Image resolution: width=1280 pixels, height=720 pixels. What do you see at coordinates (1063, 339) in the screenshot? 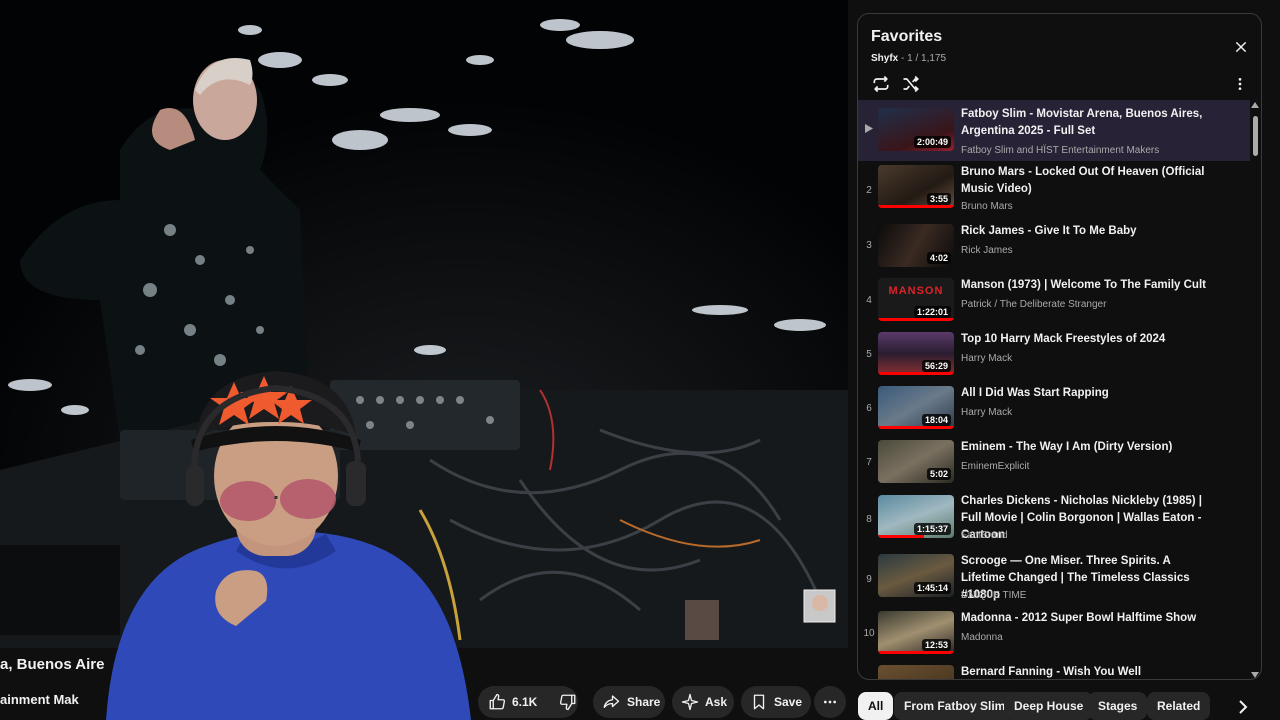
I see `item-title: Top 10 Harry Mack Freestyles of 2024` at bounding box center [1063, 339].